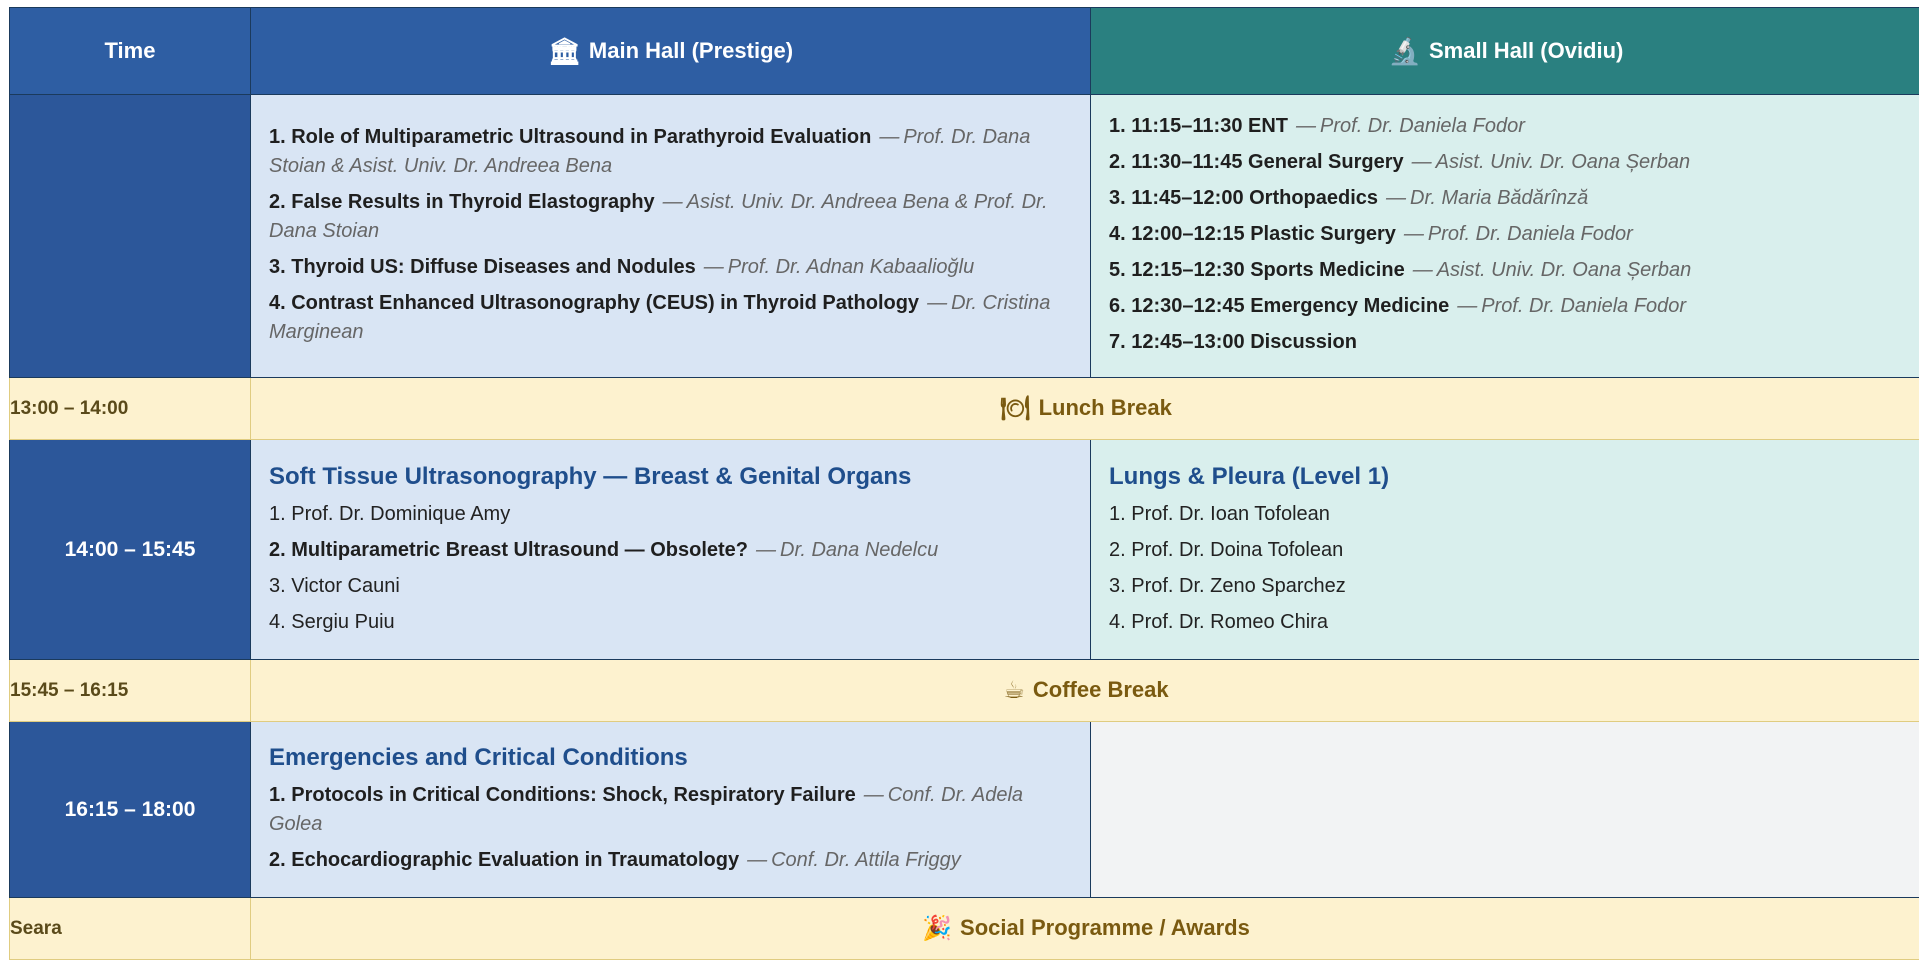 The width and height of the screenshot is (1919, 960). What do you see at coordinates (1506, 342) in the screenshot?
I see `talk-item: 7. 12:45–13:00 Discussion` at bounding box center [1506, 342].